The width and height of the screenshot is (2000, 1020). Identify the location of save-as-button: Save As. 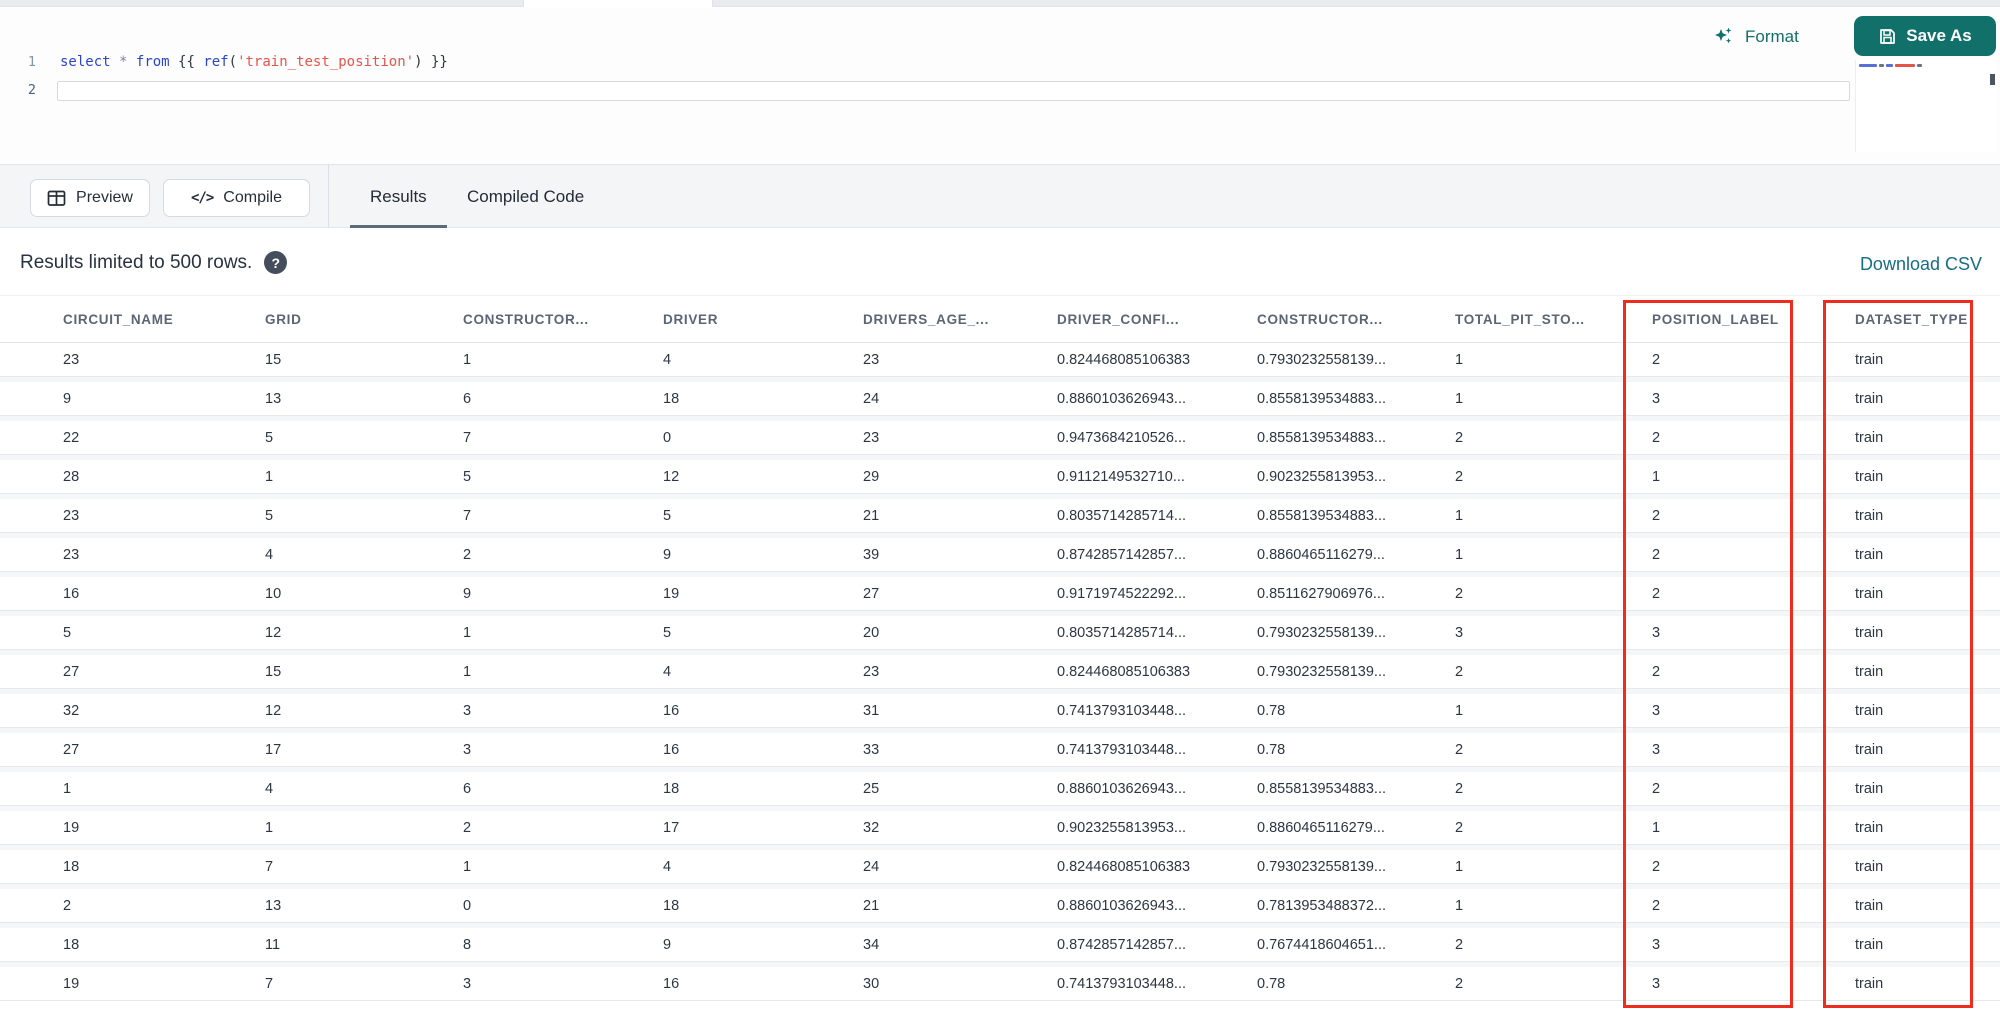
(1925, 36).